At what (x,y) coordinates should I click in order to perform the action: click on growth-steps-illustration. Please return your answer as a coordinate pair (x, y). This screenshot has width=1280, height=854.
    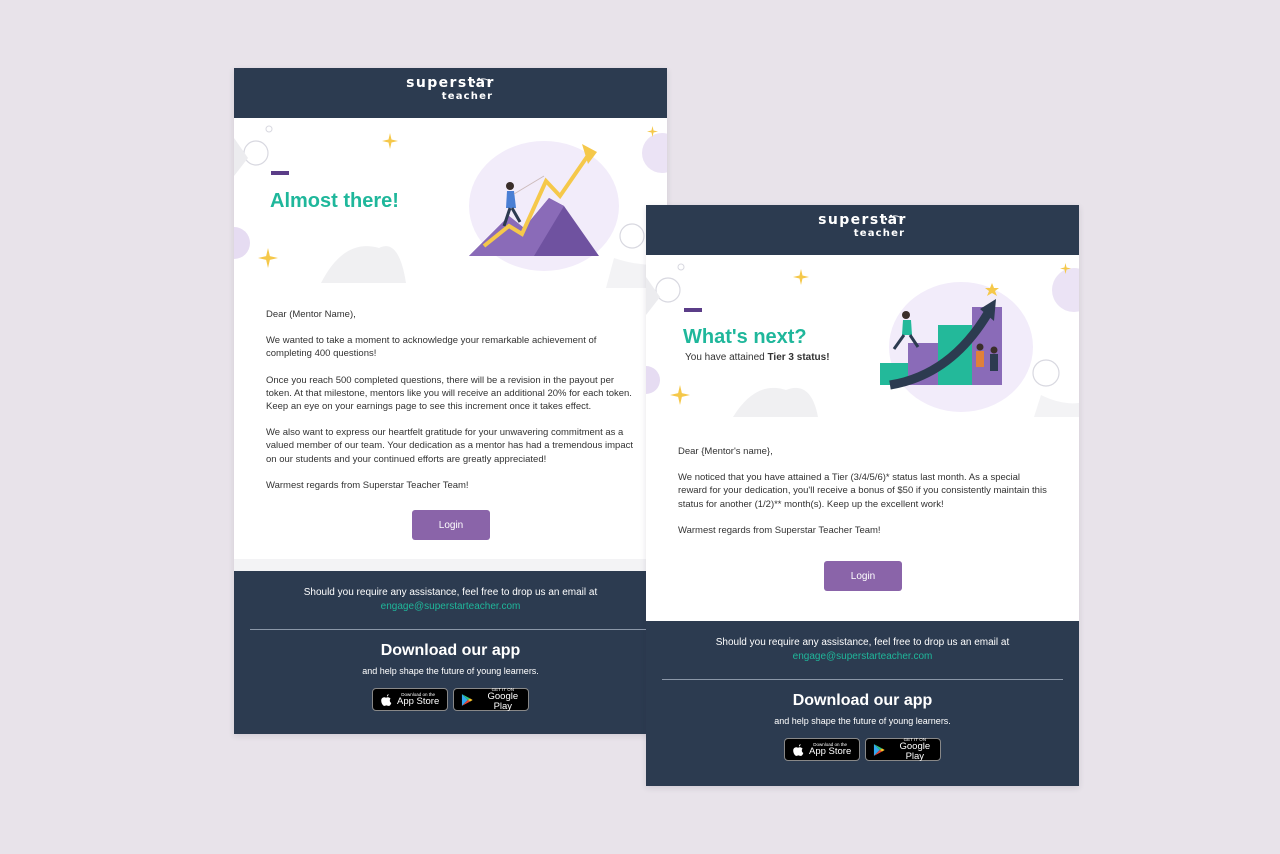
    Looking at the image, I should click on (956, 347).